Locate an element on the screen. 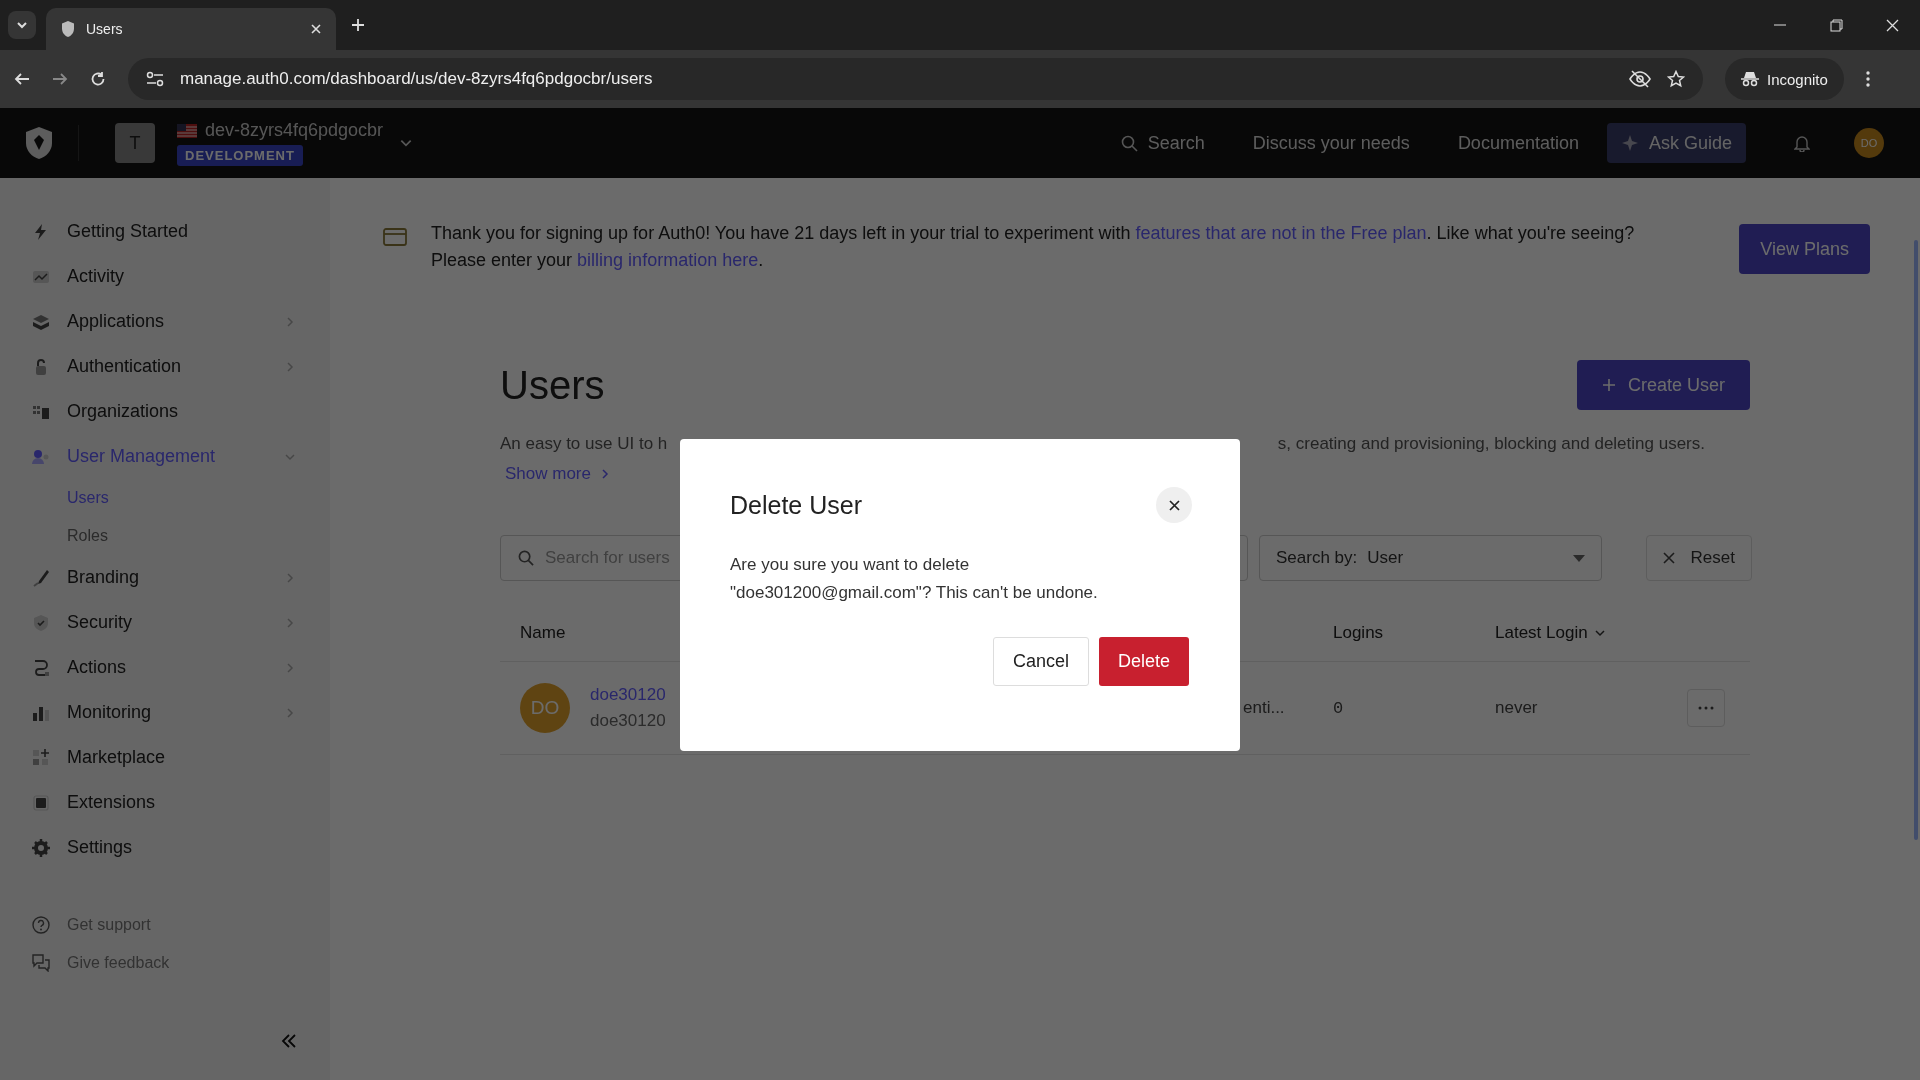 The image size is (1920, 1080). nav-link: Discuss your needs is located at coordinates (1331, 143).